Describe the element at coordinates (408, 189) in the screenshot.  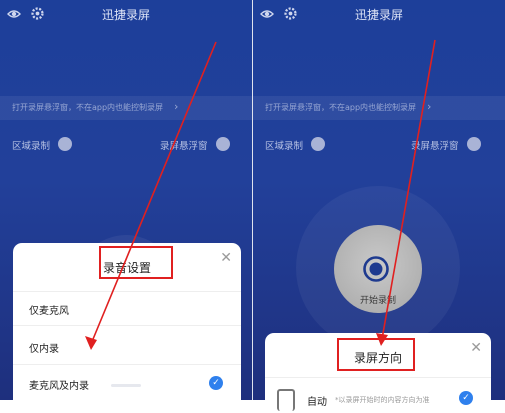
I see `annotation-arrow-right` at that location.